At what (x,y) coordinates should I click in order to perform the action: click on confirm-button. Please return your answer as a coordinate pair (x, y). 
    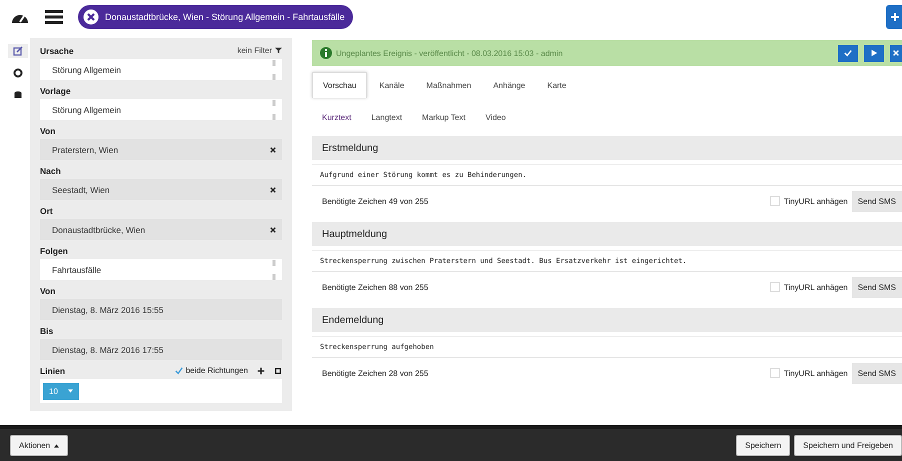
    Looking at the image, I should click on (848, 53).